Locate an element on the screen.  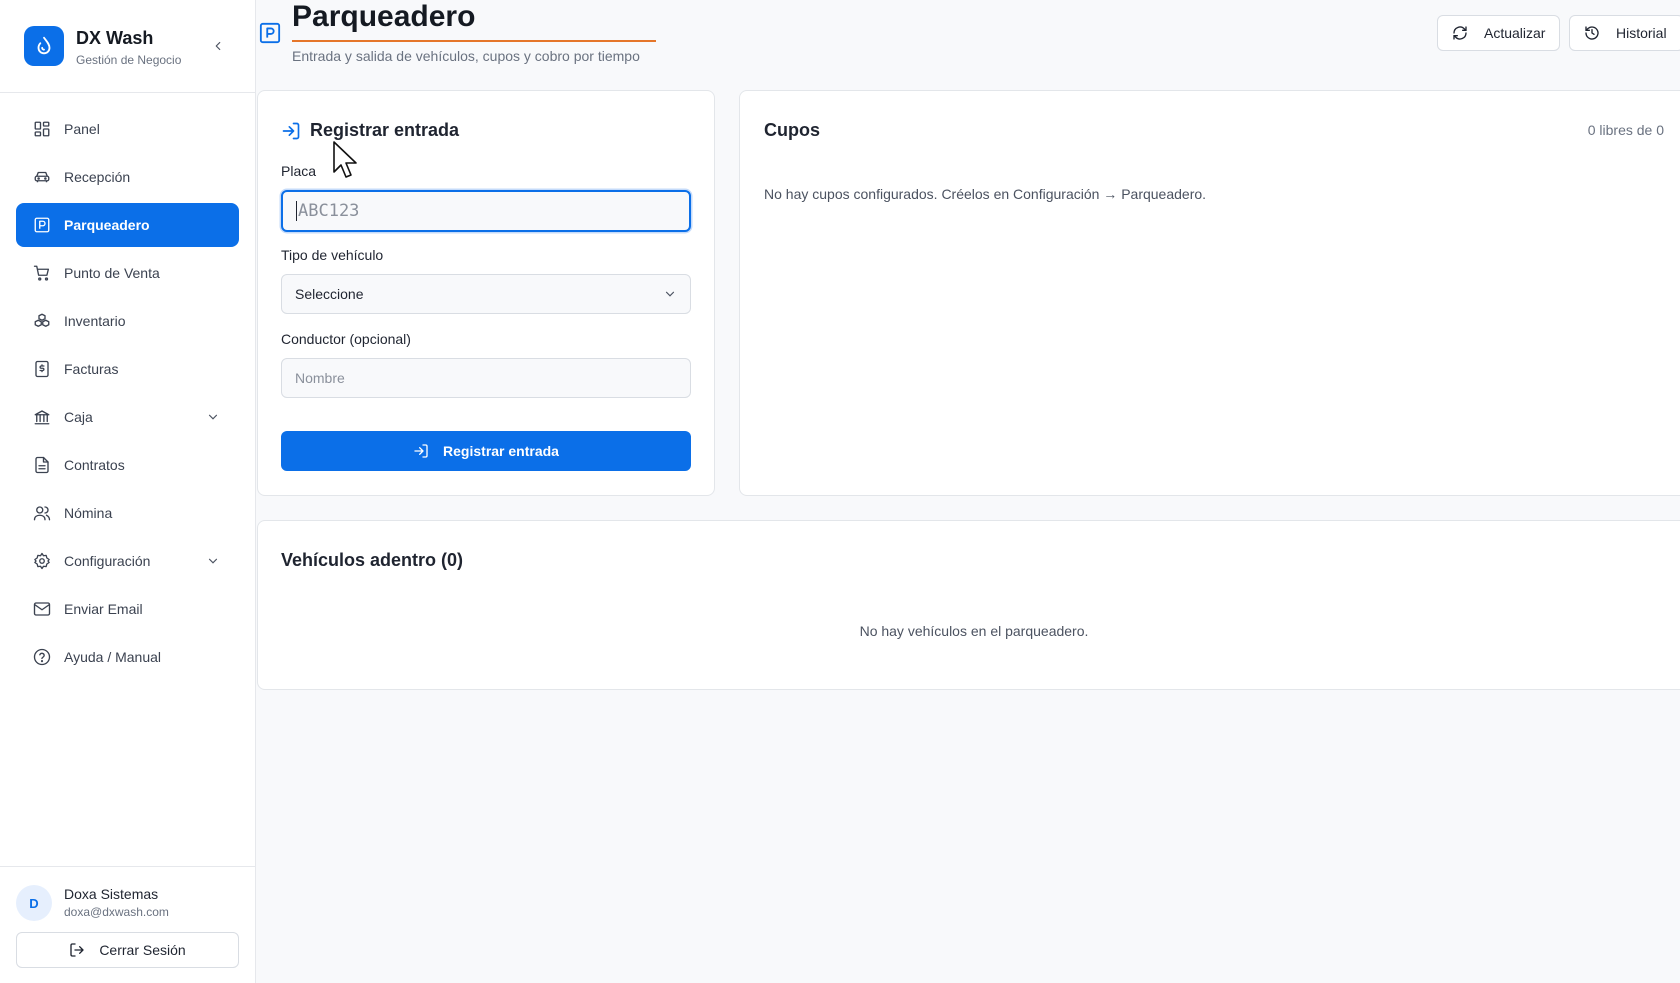
refresh-button: Actualizar is located at coordinates (1498, 33).